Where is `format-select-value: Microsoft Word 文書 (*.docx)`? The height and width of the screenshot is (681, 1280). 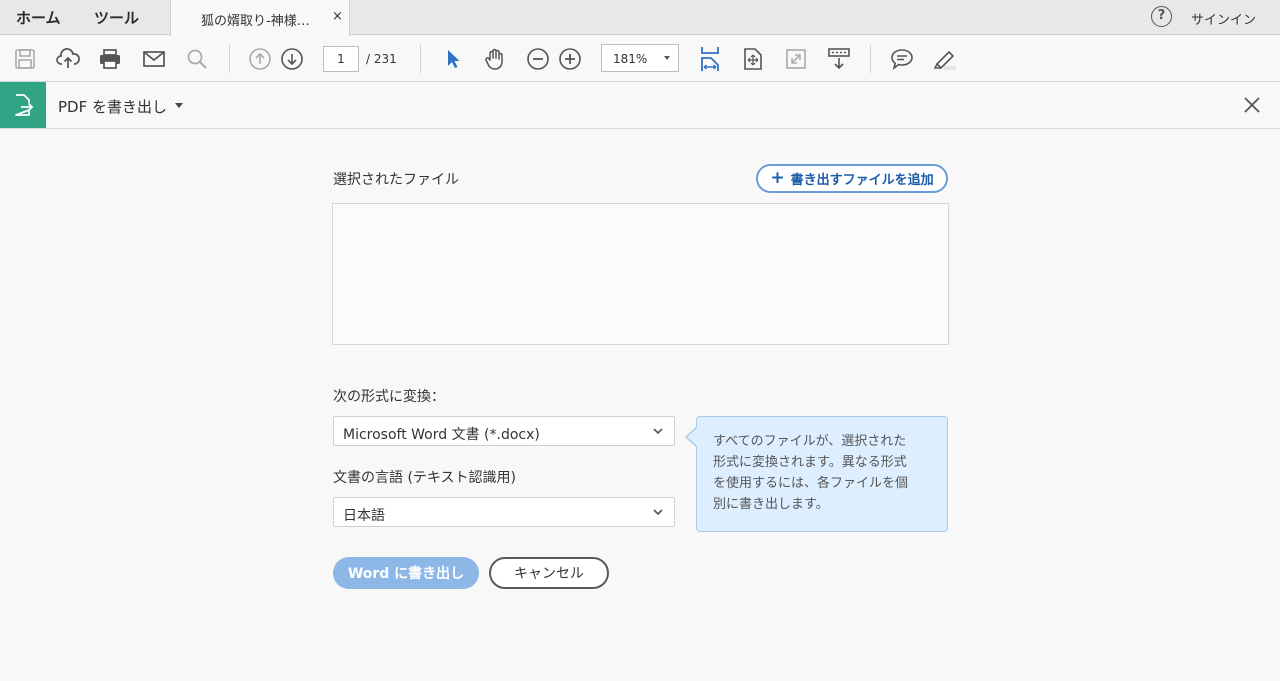
format-select-value: Microsoft Word 文書 (*.docx) is located at coordinates (441, 435).